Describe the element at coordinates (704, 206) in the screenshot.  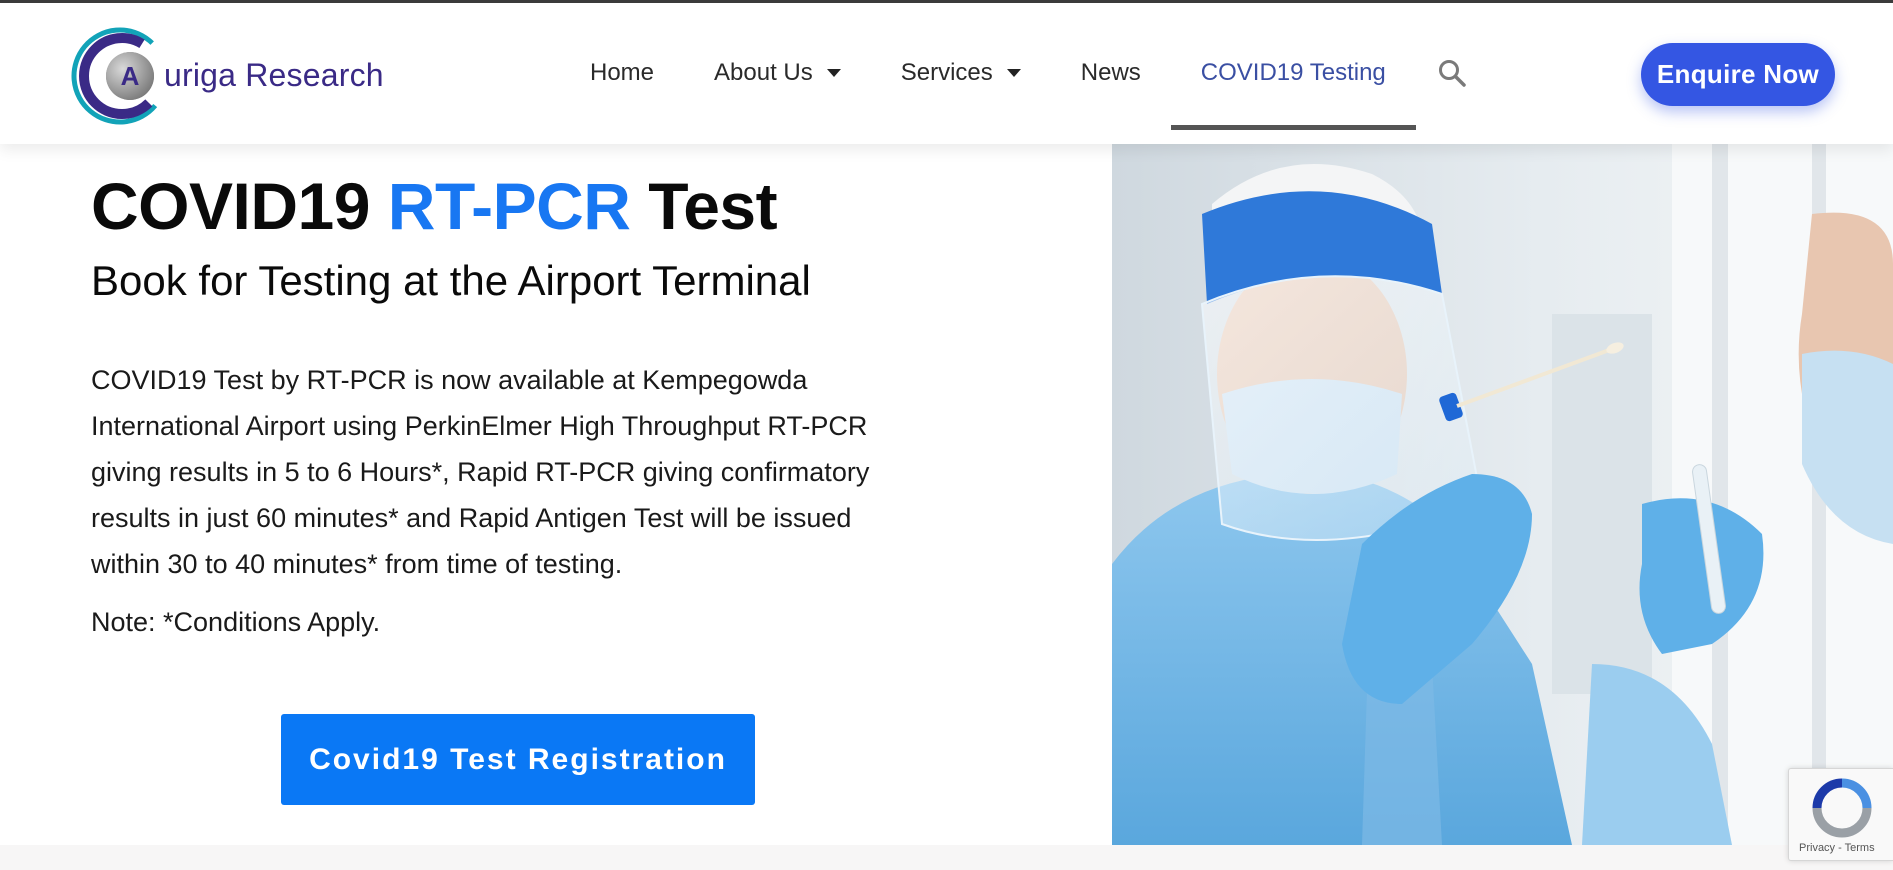
I see `title-part-test: Test` at that location.